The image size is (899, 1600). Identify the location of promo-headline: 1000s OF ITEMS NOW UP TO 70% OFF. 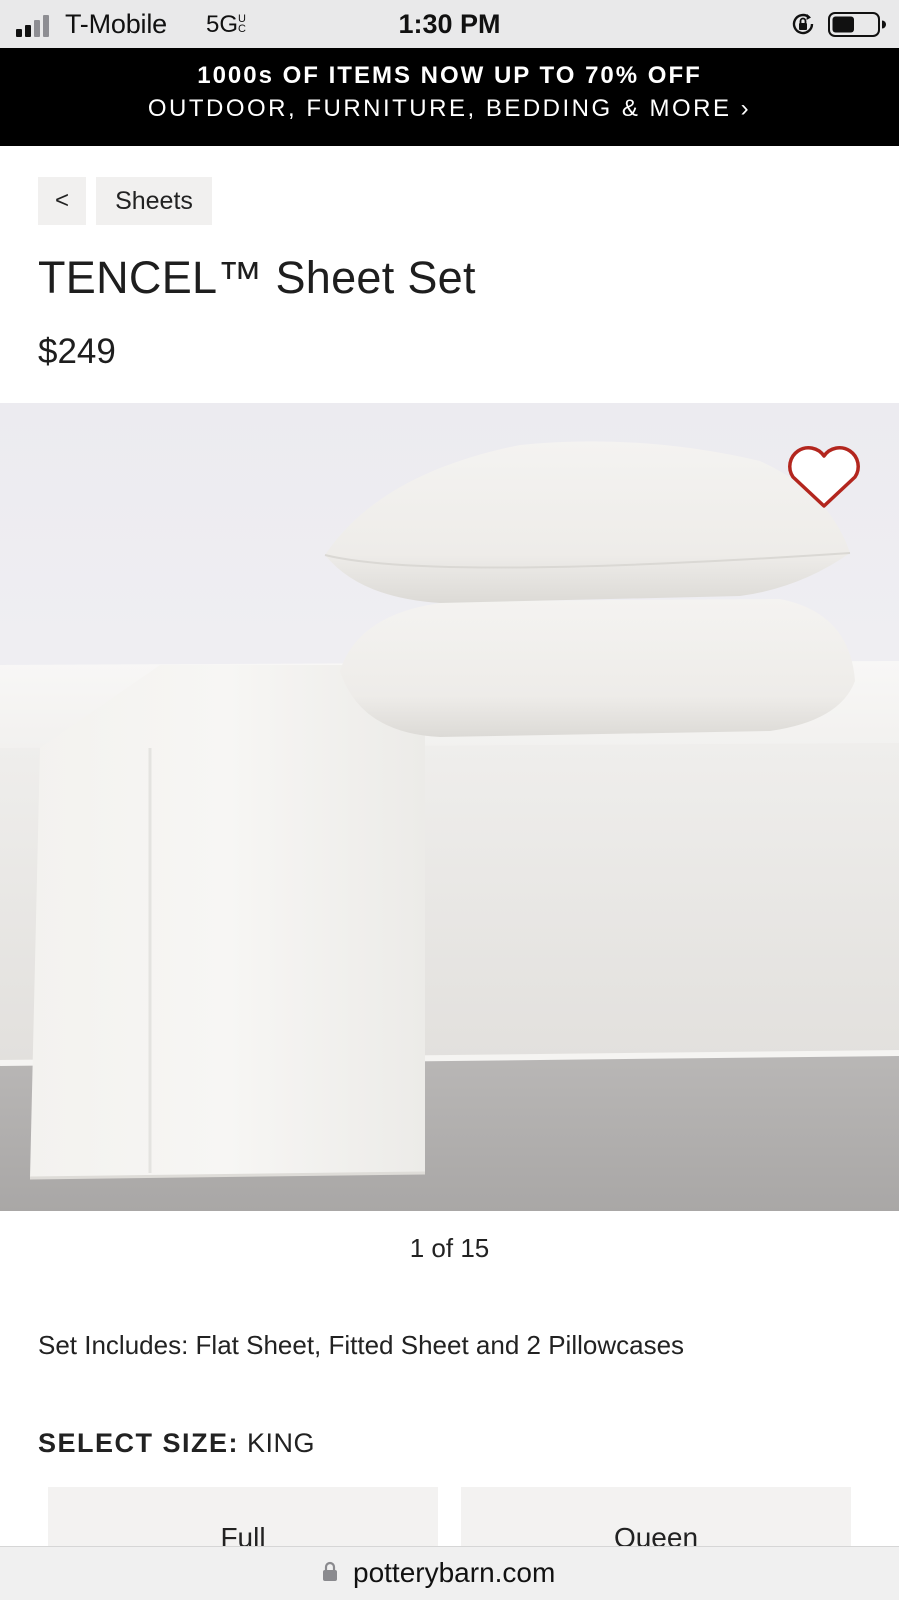
(449, 75).